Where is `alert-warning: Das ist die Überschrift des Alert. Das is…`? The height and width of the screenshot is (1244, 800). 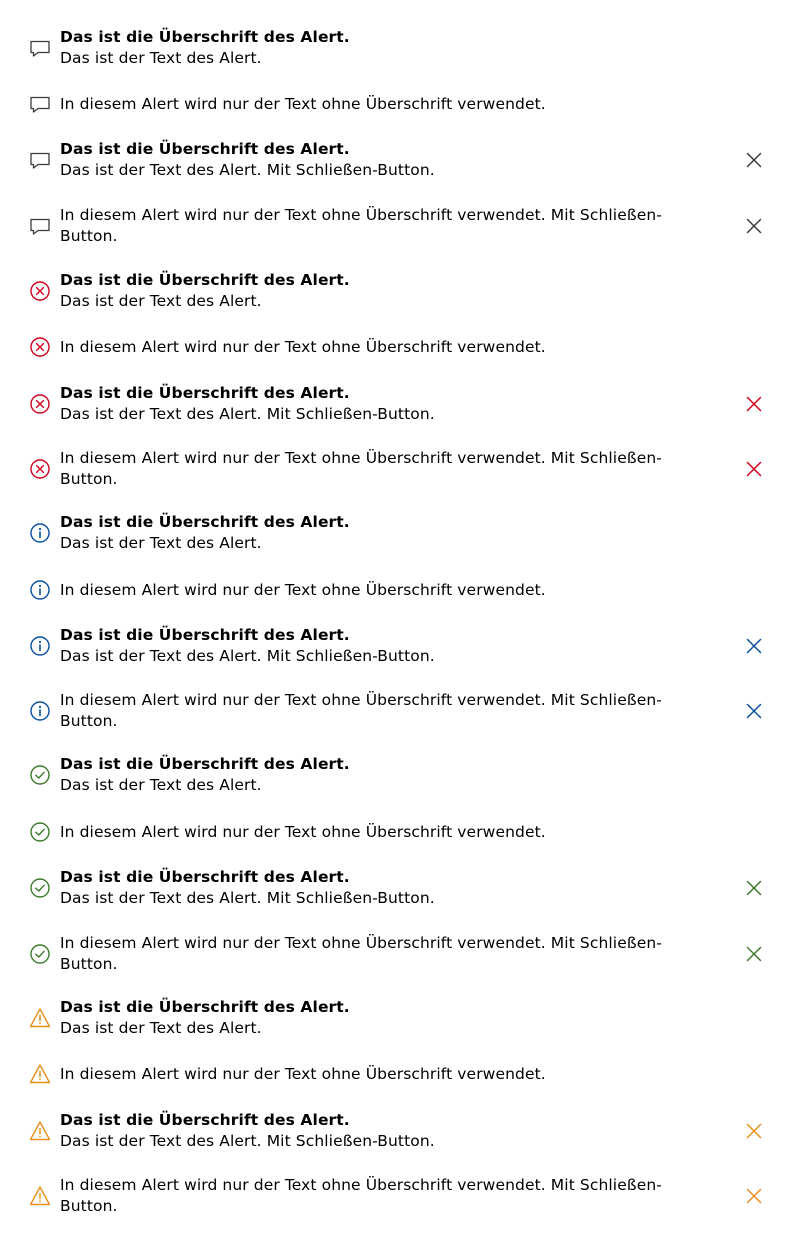 alert-warning: Das ist die Überschrift des Alert. Das is… is located at coordinates (401, 1018).